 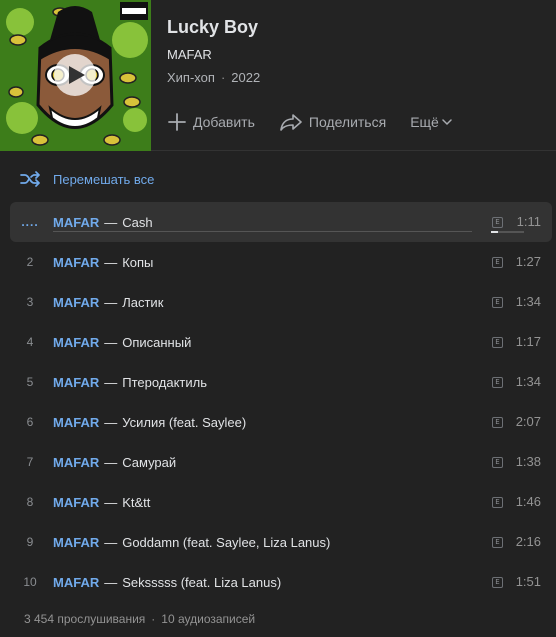 What do you see at coordinates (208, 619) in the screenshot?
I see `tracks-count: 10 аудиозаписей` at bounding box center [208, 619].